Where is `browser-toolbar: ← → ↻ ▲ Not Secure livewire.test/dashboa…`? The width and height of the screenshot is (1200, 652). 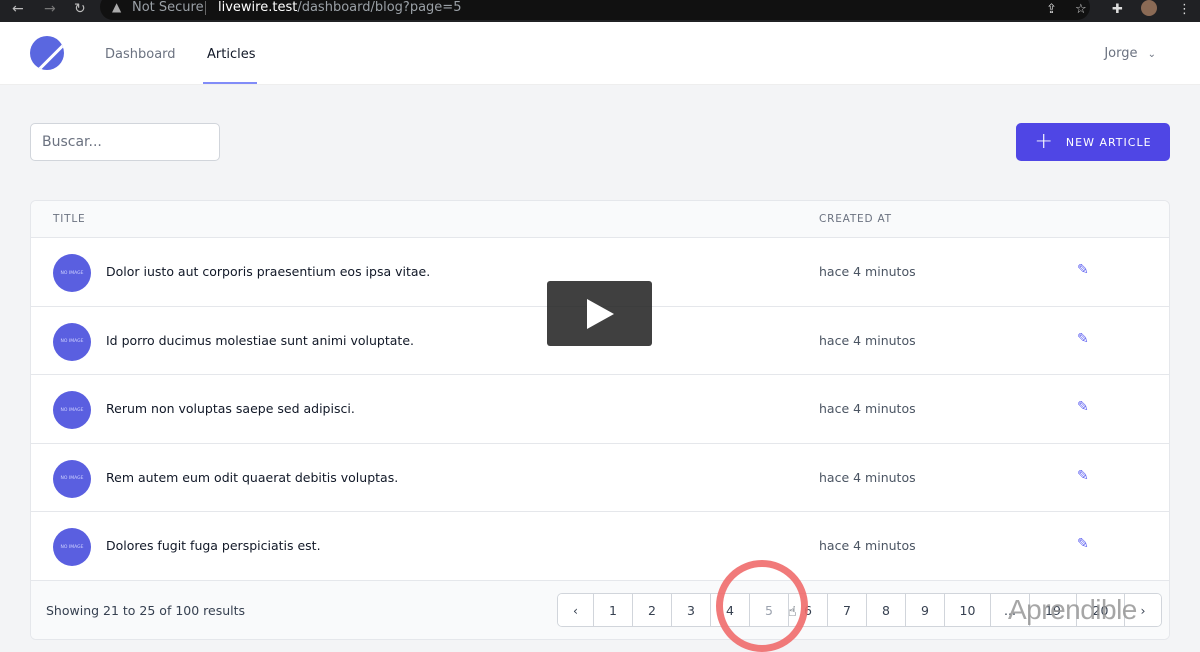
browser-toolbar: ← → ↻ ▲ Not Secure livewire.test/dashboa… is located at coordinates (600, 11).